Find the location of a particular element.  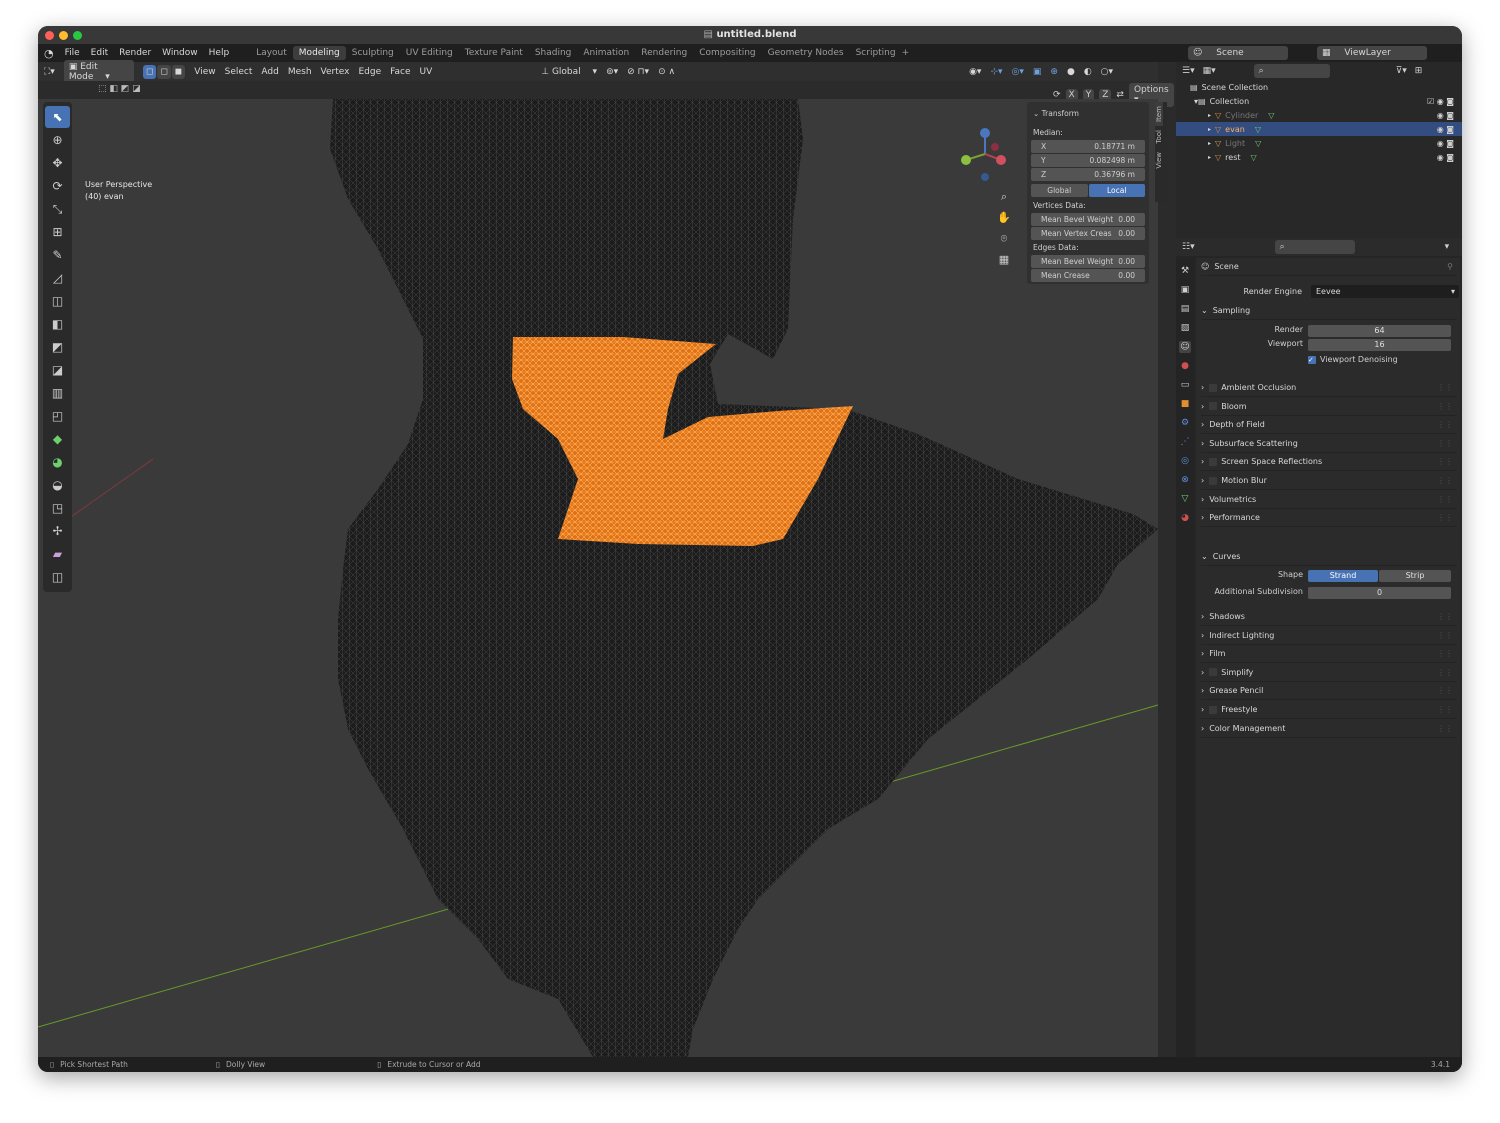

viewport-samples-field: 16 is located at coordinates (1379, 345).